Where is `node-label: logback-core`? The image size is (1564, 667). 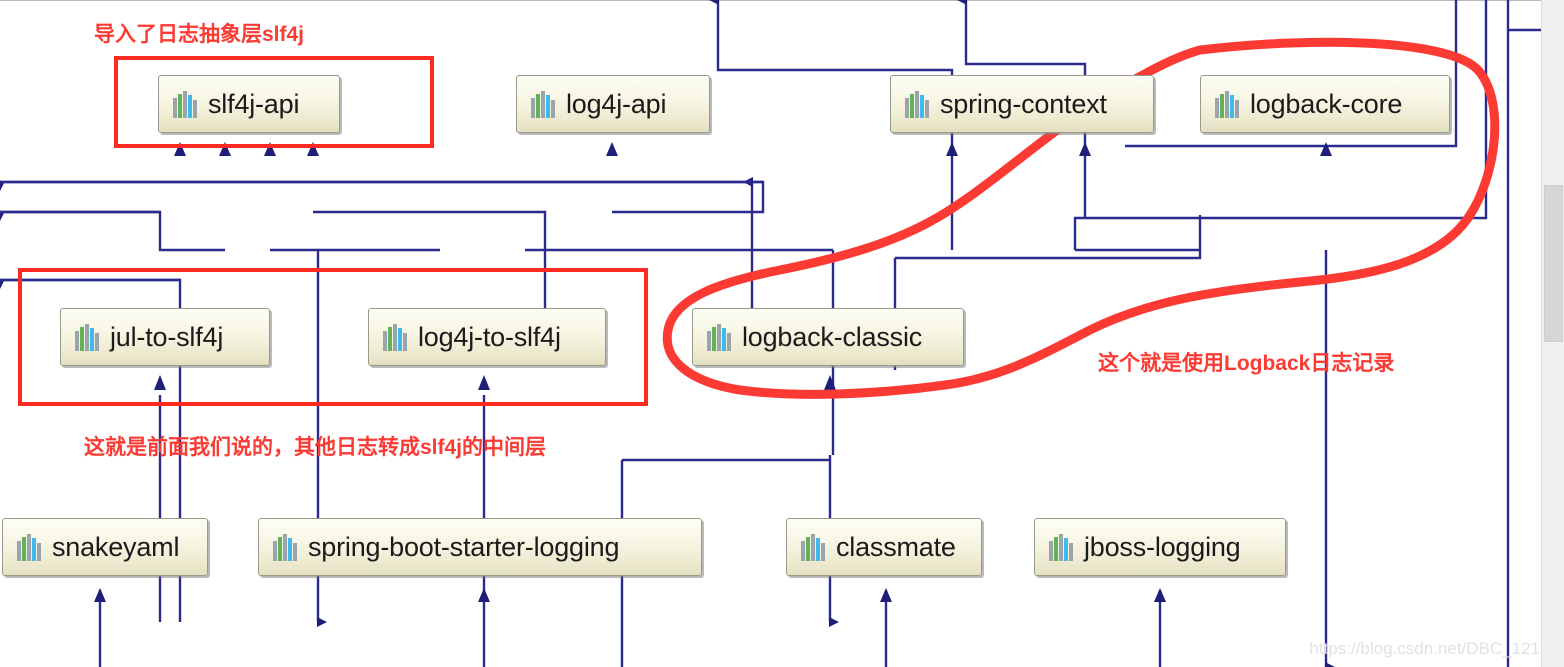 node-label: logback-core is located at coordinates (1326, 103).